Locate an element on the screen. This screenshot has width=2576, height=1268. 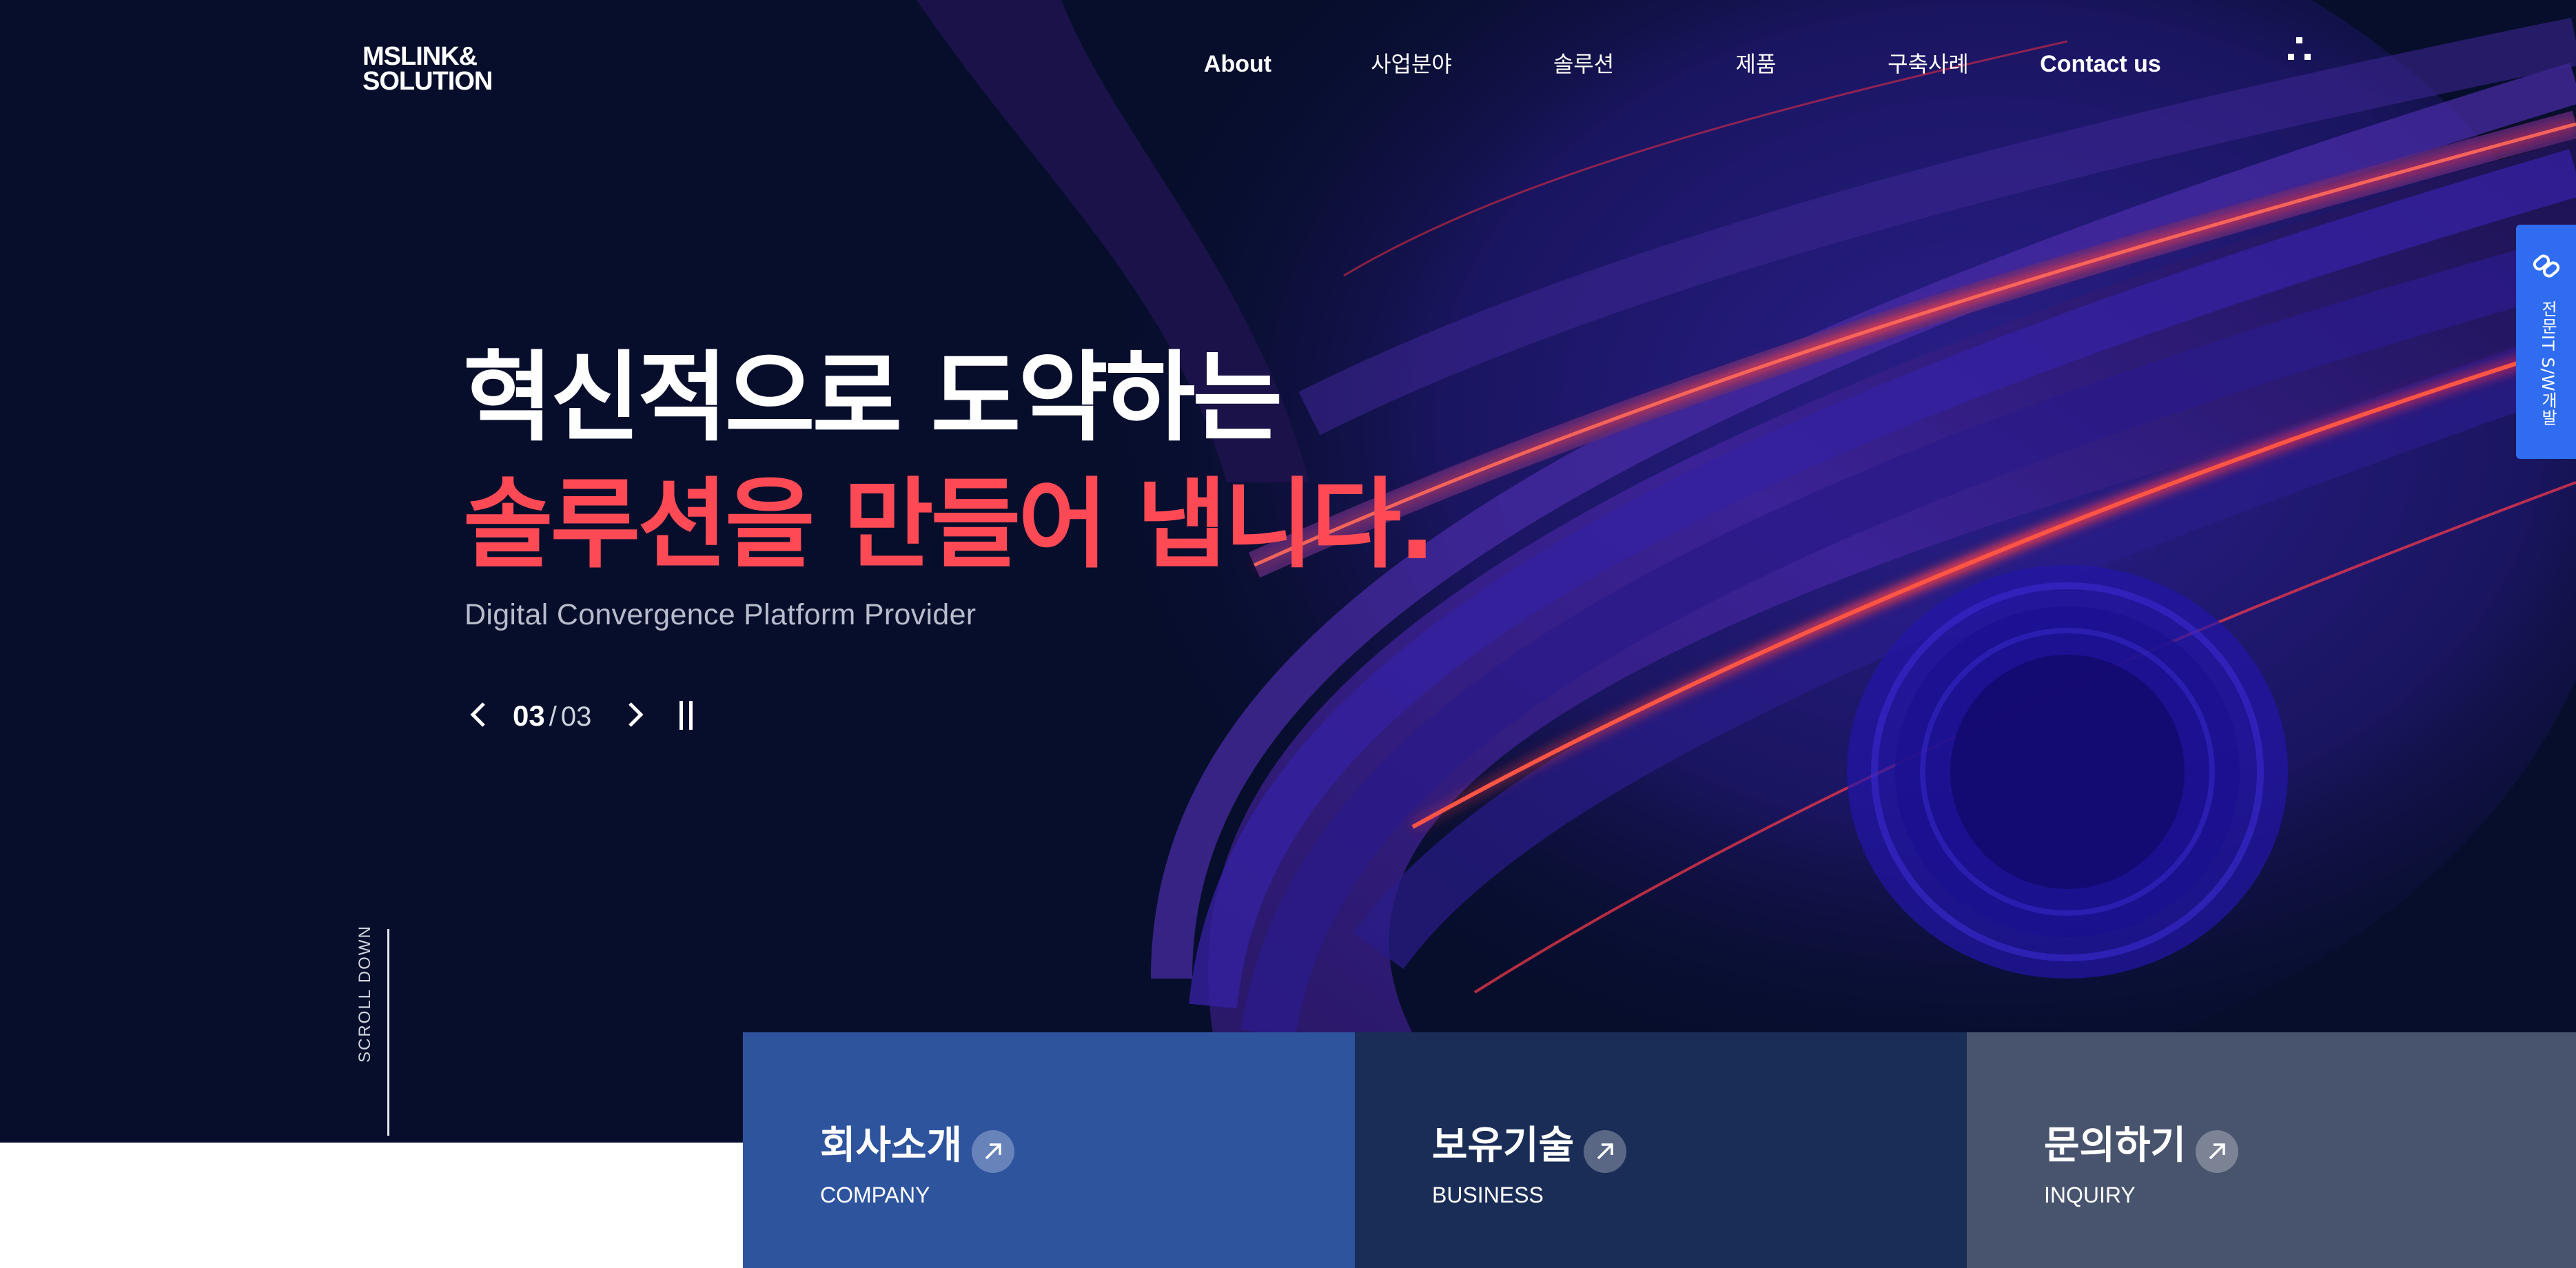
headline-line-1: 혁신적으로 도약하는 is located at coordinates (872, 398).